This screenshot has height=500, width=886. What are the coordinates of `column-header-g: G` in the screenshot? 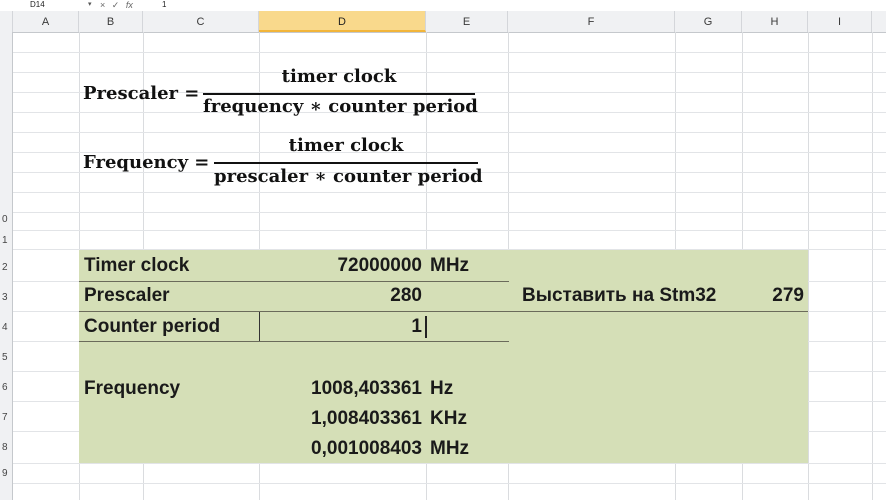 It's located at (708, 21).